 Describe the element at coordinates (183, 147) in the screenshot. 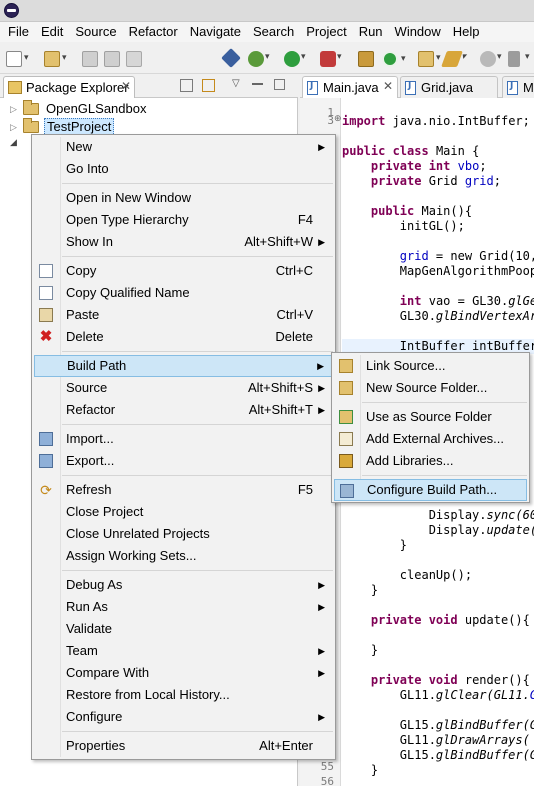

I see `menu-item-new: New ▶` at that location.